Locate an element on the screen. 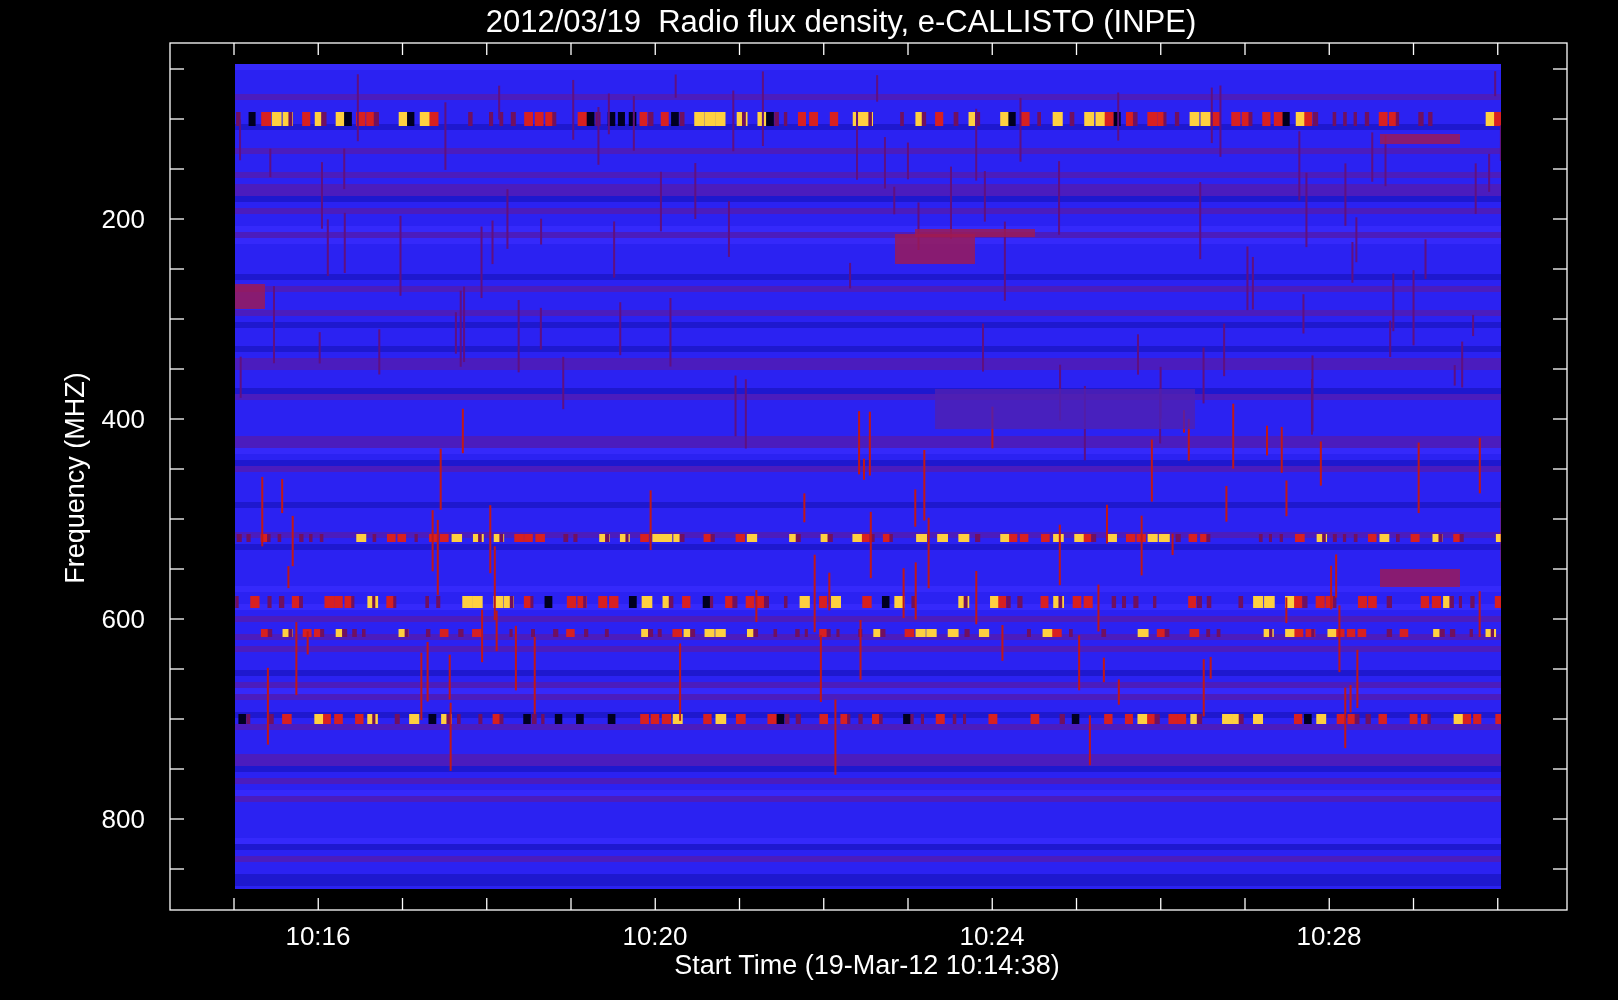  tick-label: 800 is located at coordinates (123, 819).